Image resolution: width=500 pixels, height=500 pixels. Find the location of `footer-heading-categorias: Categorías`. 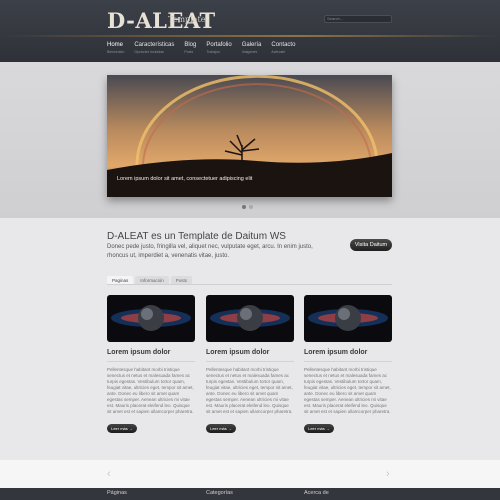

footer-heading-categorias: Categorías is located at coordinates (219, 493).